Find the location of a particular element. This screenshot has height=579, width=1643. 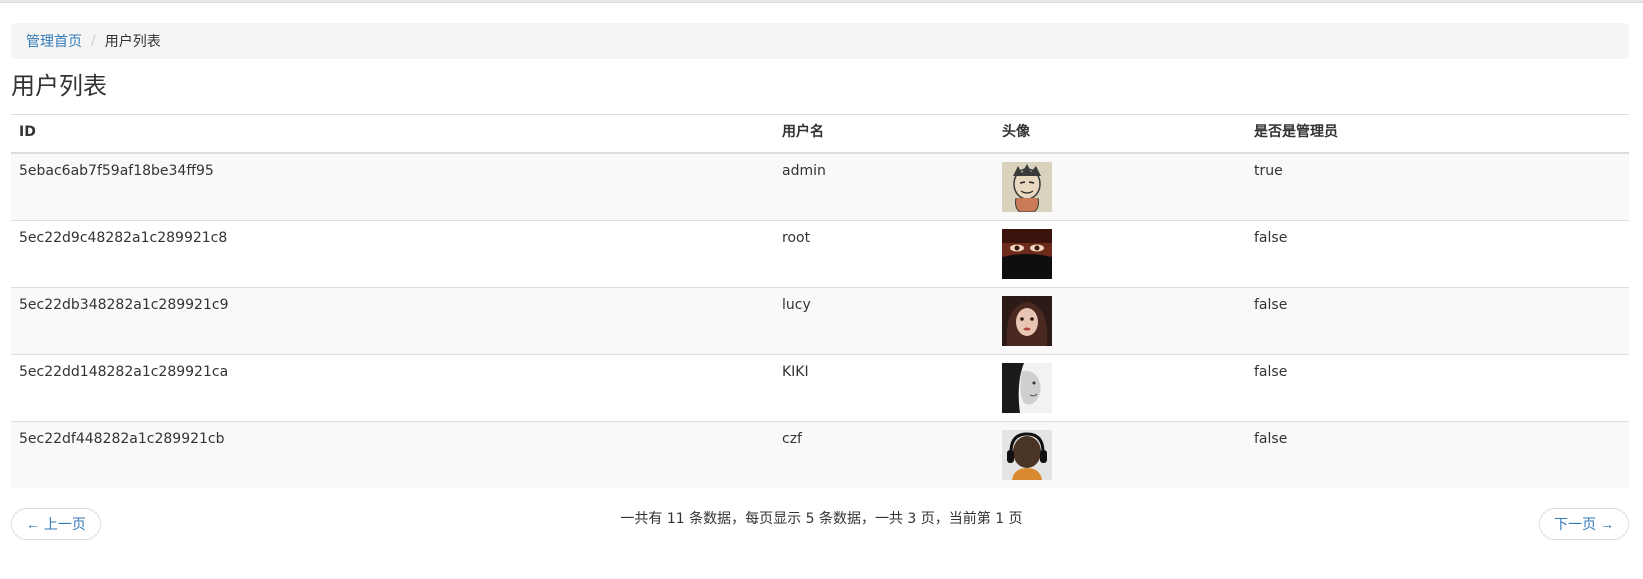

breadcrumb-home-link: 管理首页 is located at coordinates (54, 41).